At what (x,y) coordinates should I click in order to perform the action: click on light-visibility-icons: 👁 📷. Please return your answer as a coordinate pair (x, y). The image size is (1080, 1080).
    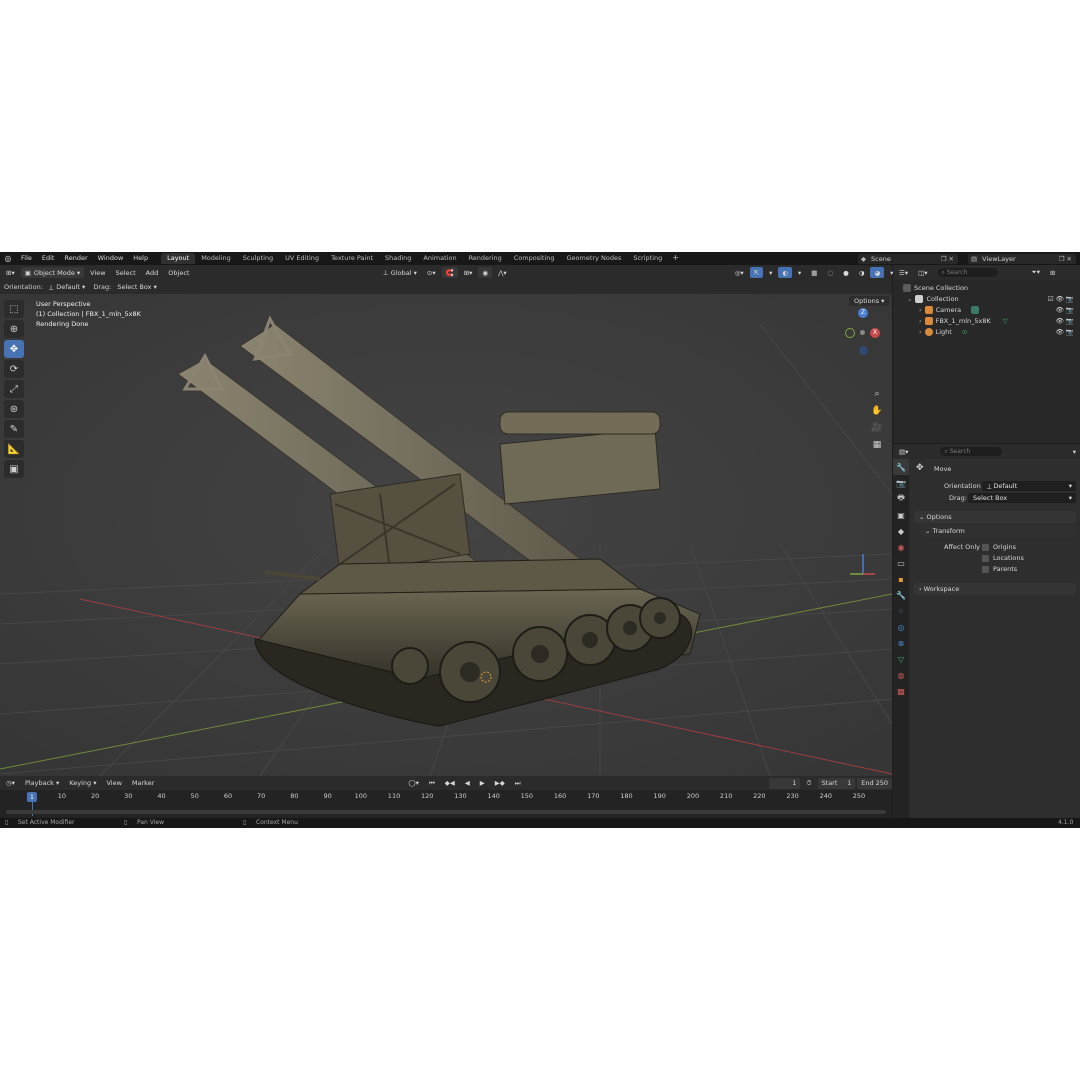
    Looking at the image, I should click on (1065, 332).